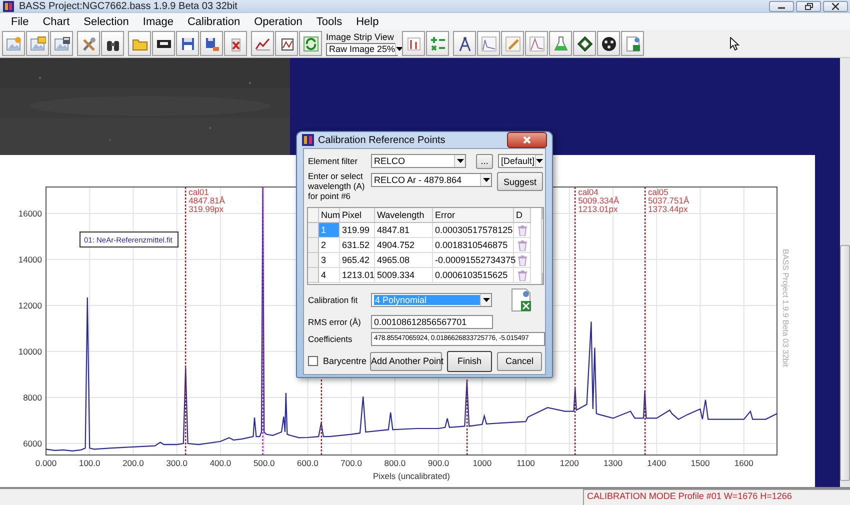 Image resolution: width=850 pixels, height=505 pixels. Describe the element at coordinates (310, 44) in the screenshot. I see `refresh-icon` at that location.